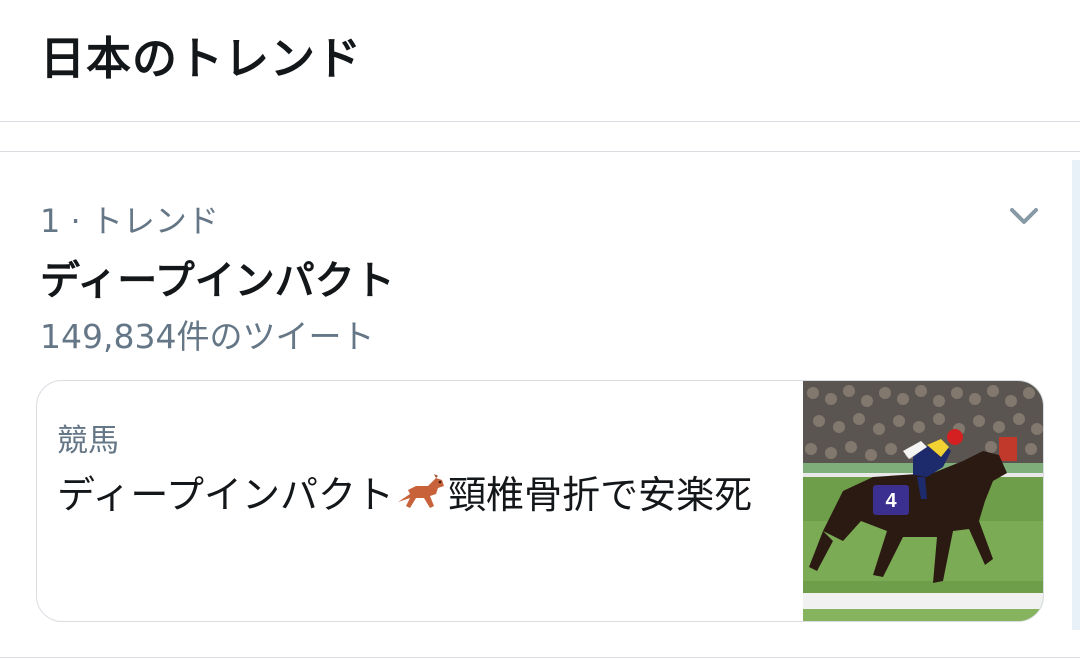 This screenshot has width=1080, height=660. Describe the element at coordinates (226, 495) in the screenshot. I see `headline-text-part1: ディープインパクト` at that location.